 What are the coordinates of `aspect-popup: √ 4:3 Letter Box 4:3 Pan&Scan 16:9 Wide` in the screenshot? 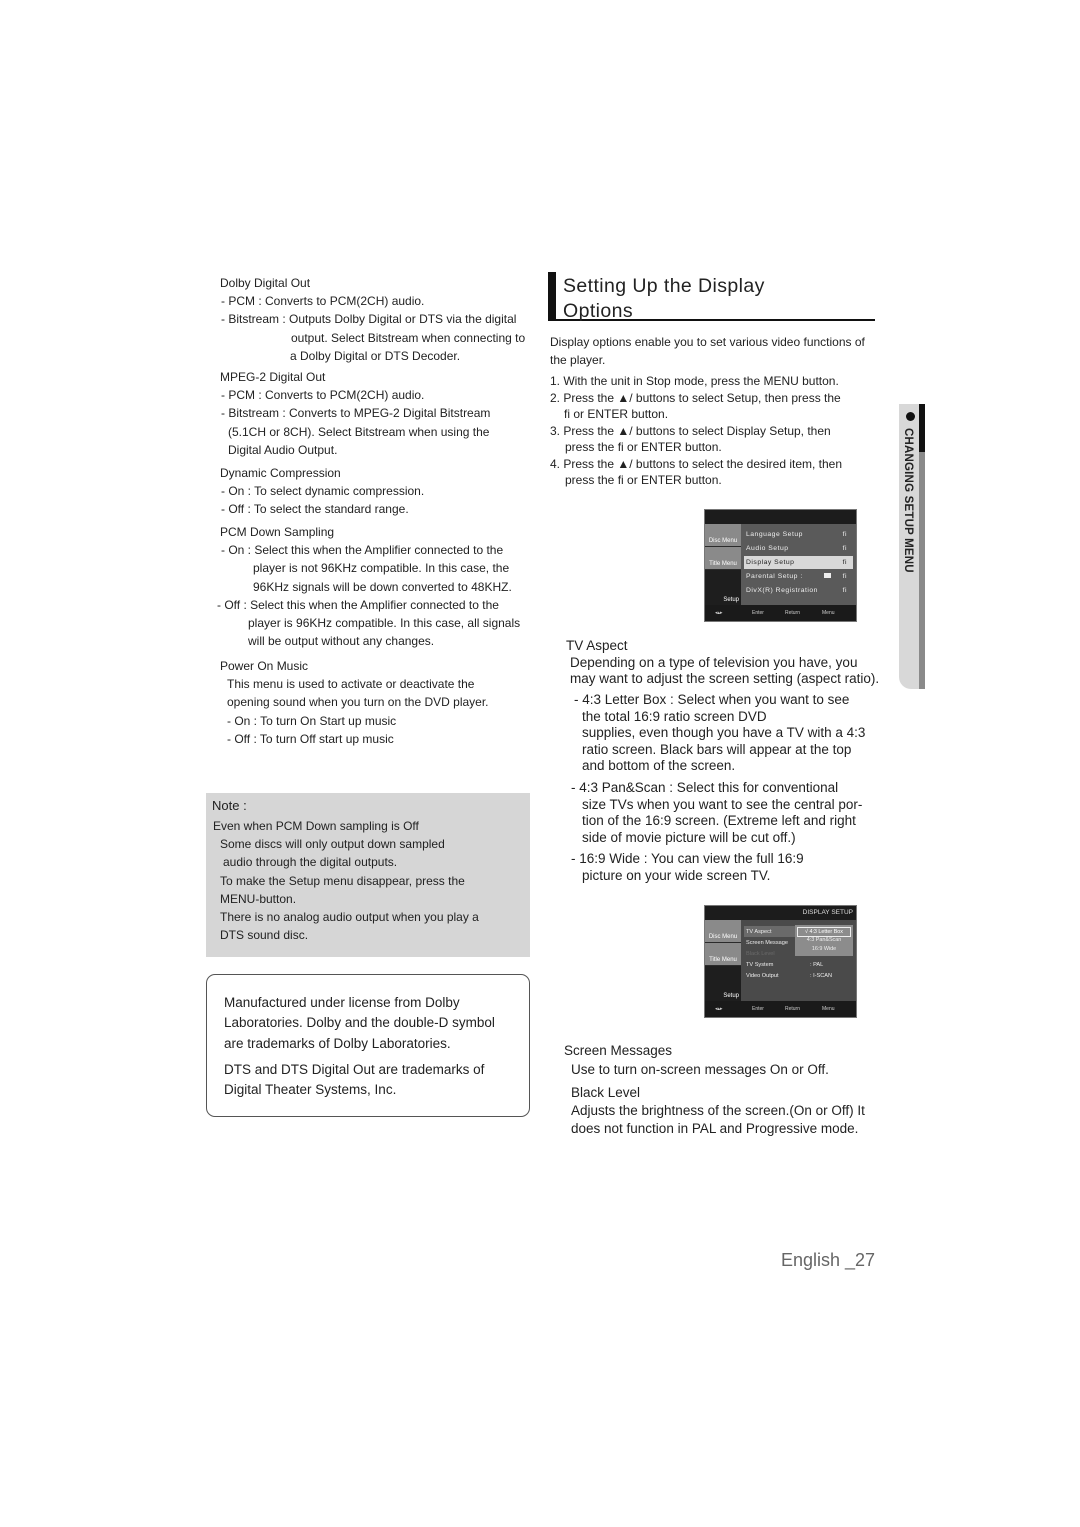 It's located at (824, 940).